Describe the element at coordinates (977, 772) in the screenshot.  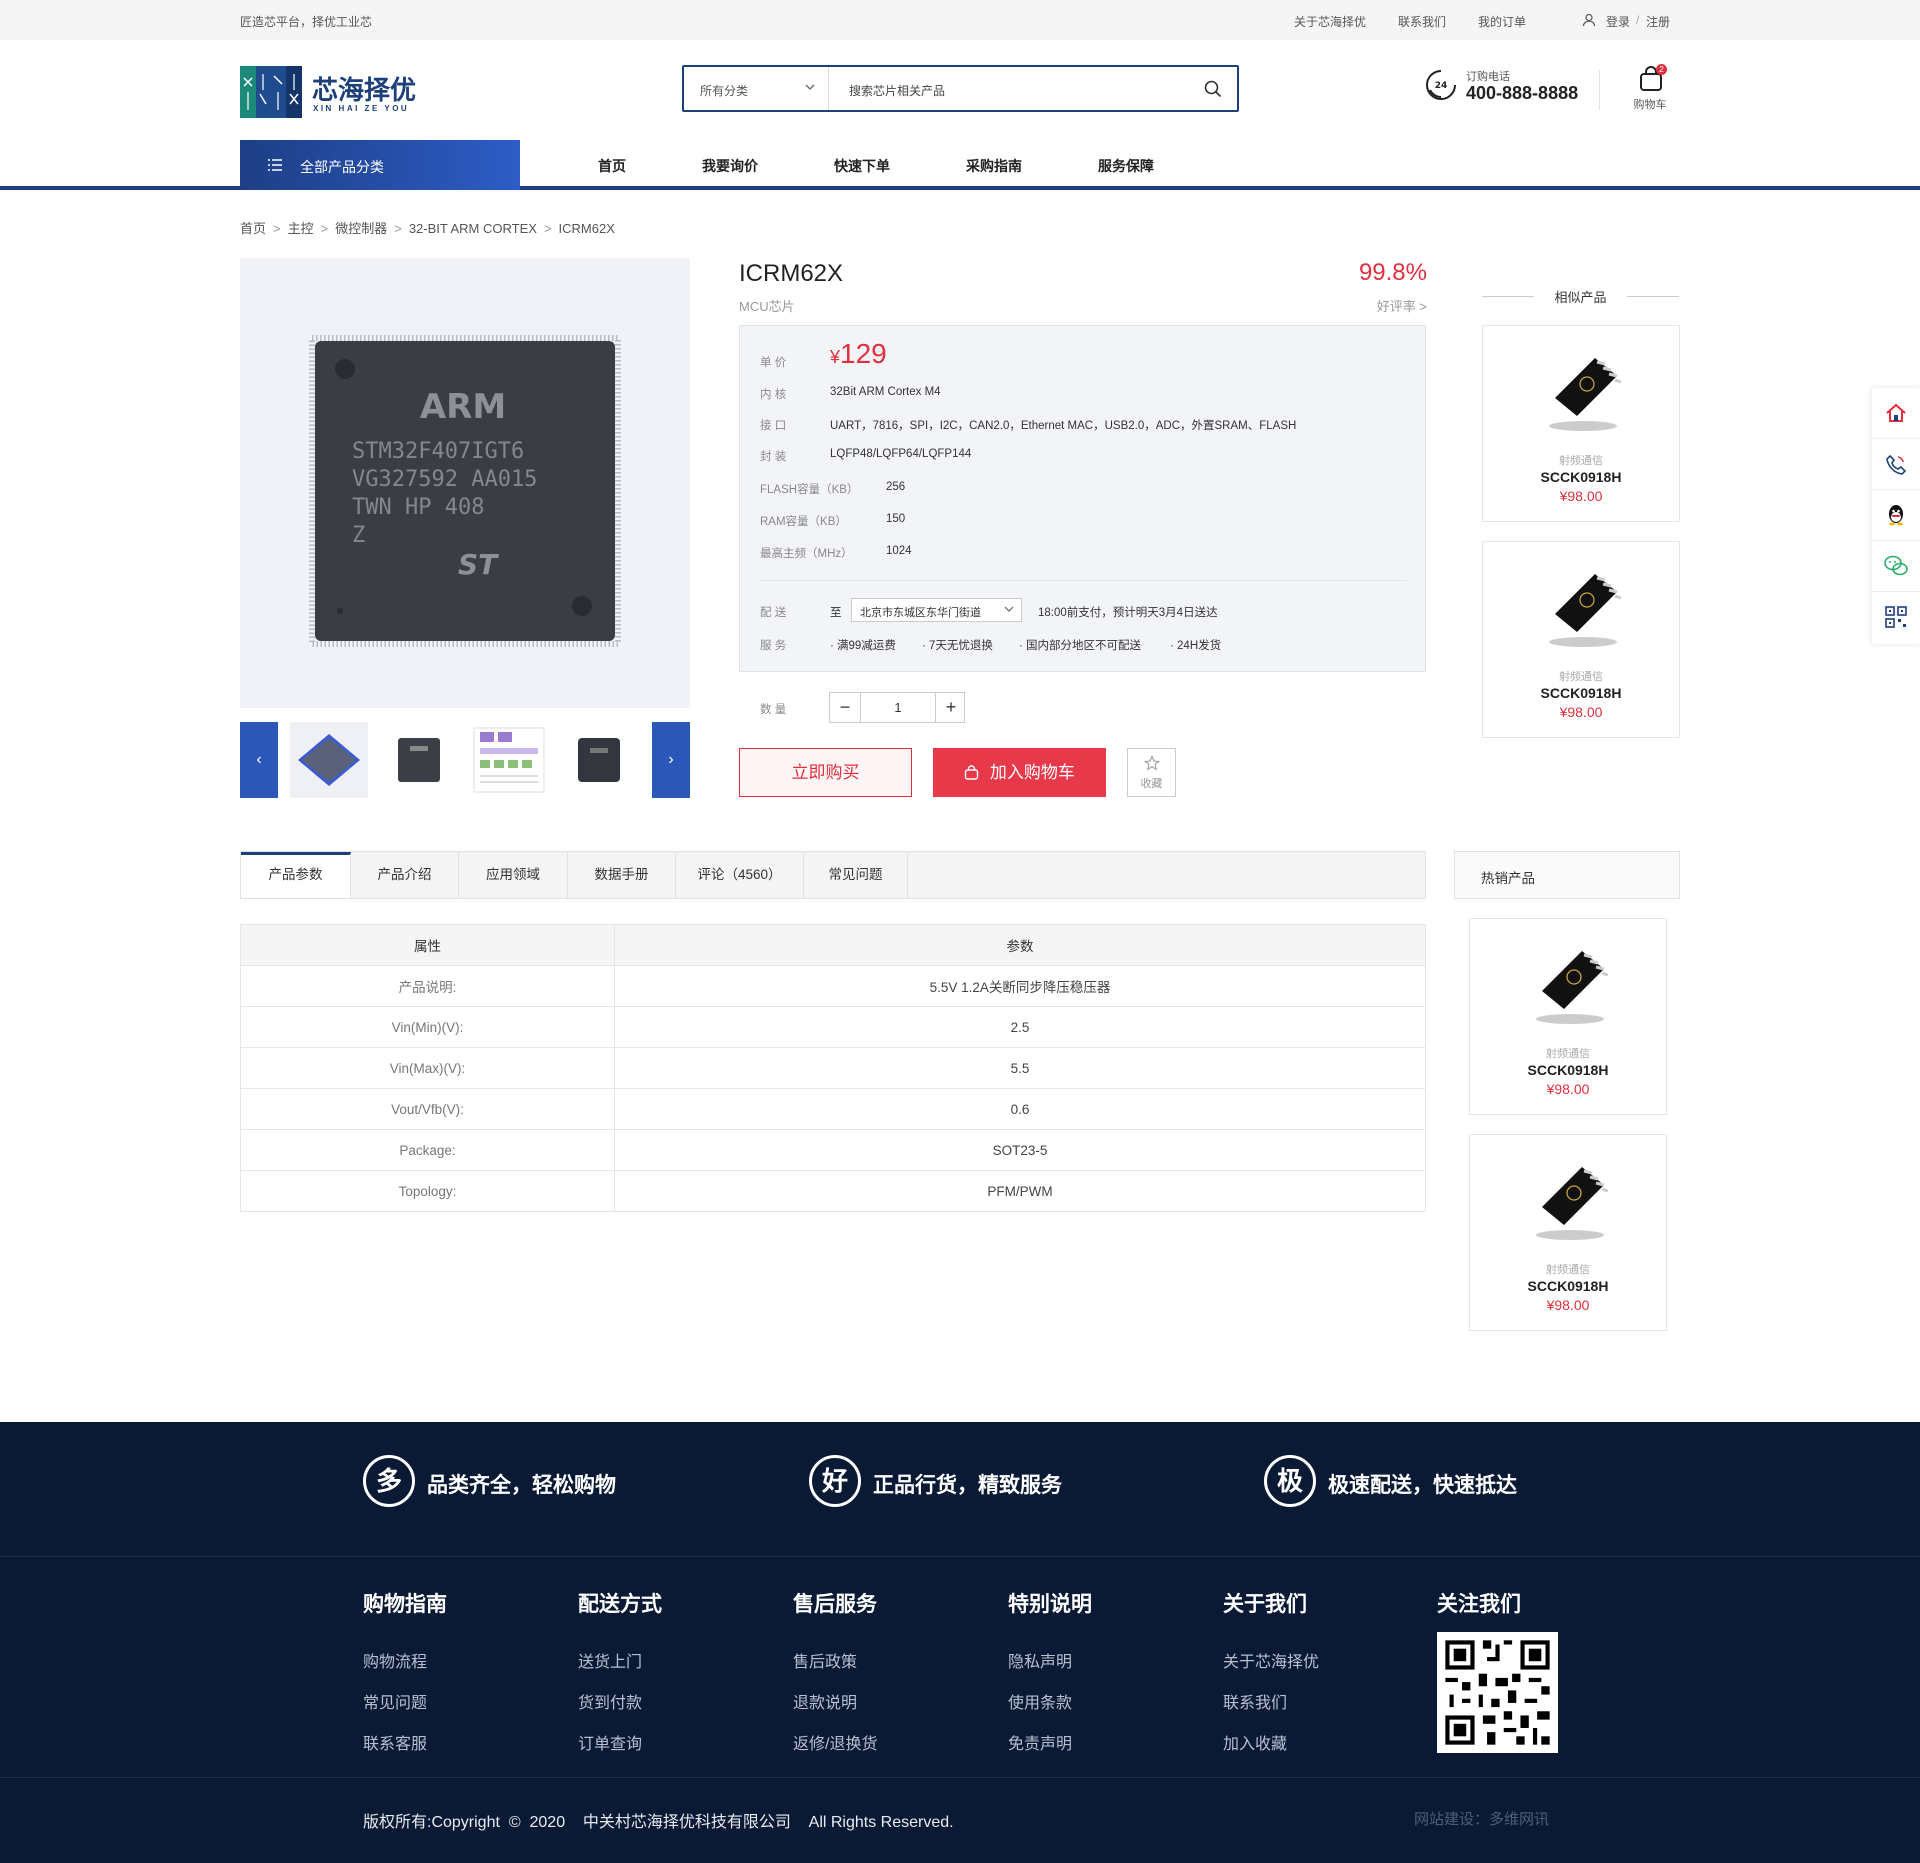
I see `shopping-bag-icon` at that location.